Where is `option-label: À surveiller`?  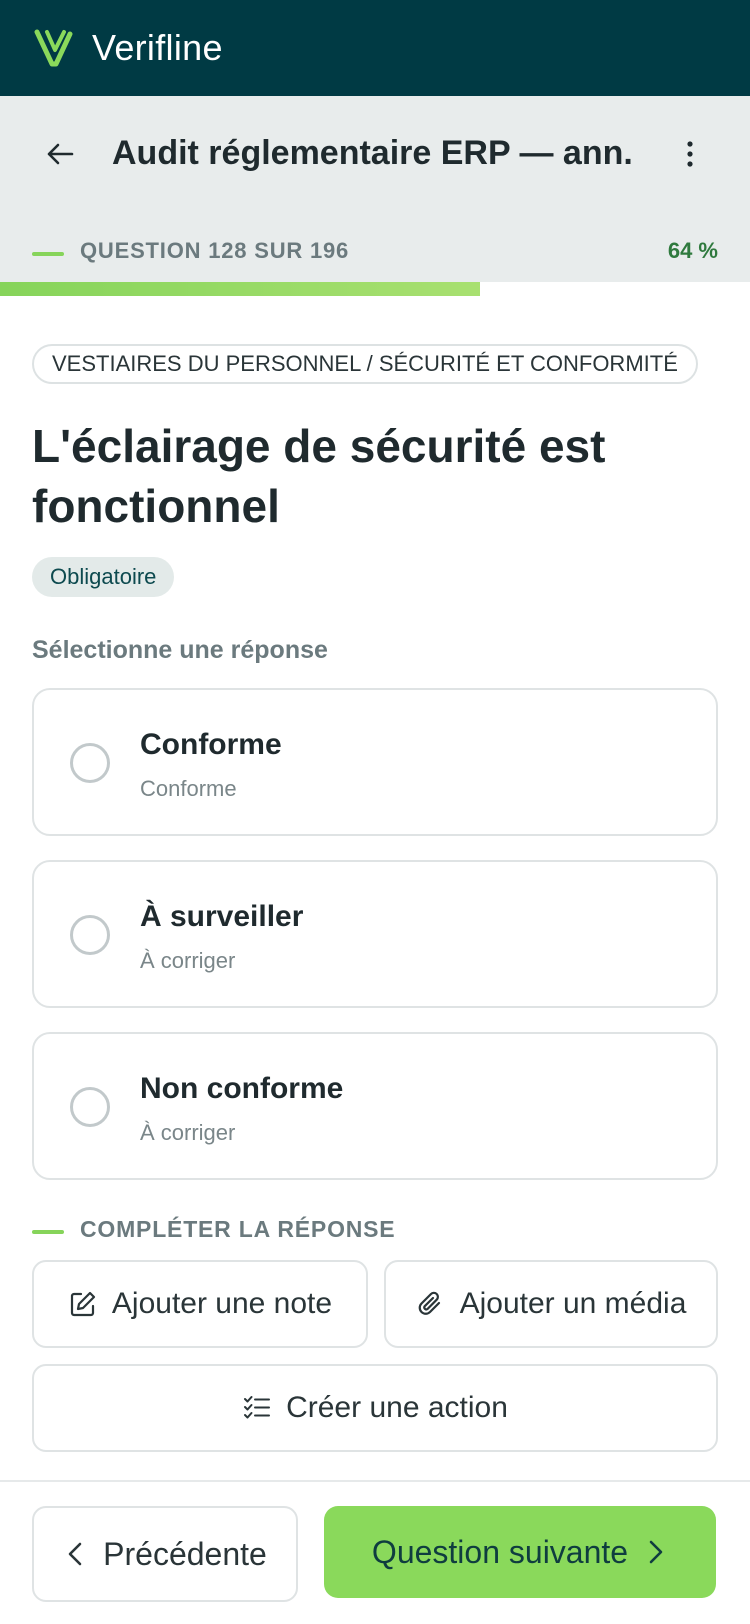 option-label: À surveiller is located at coordinates (222, 916).